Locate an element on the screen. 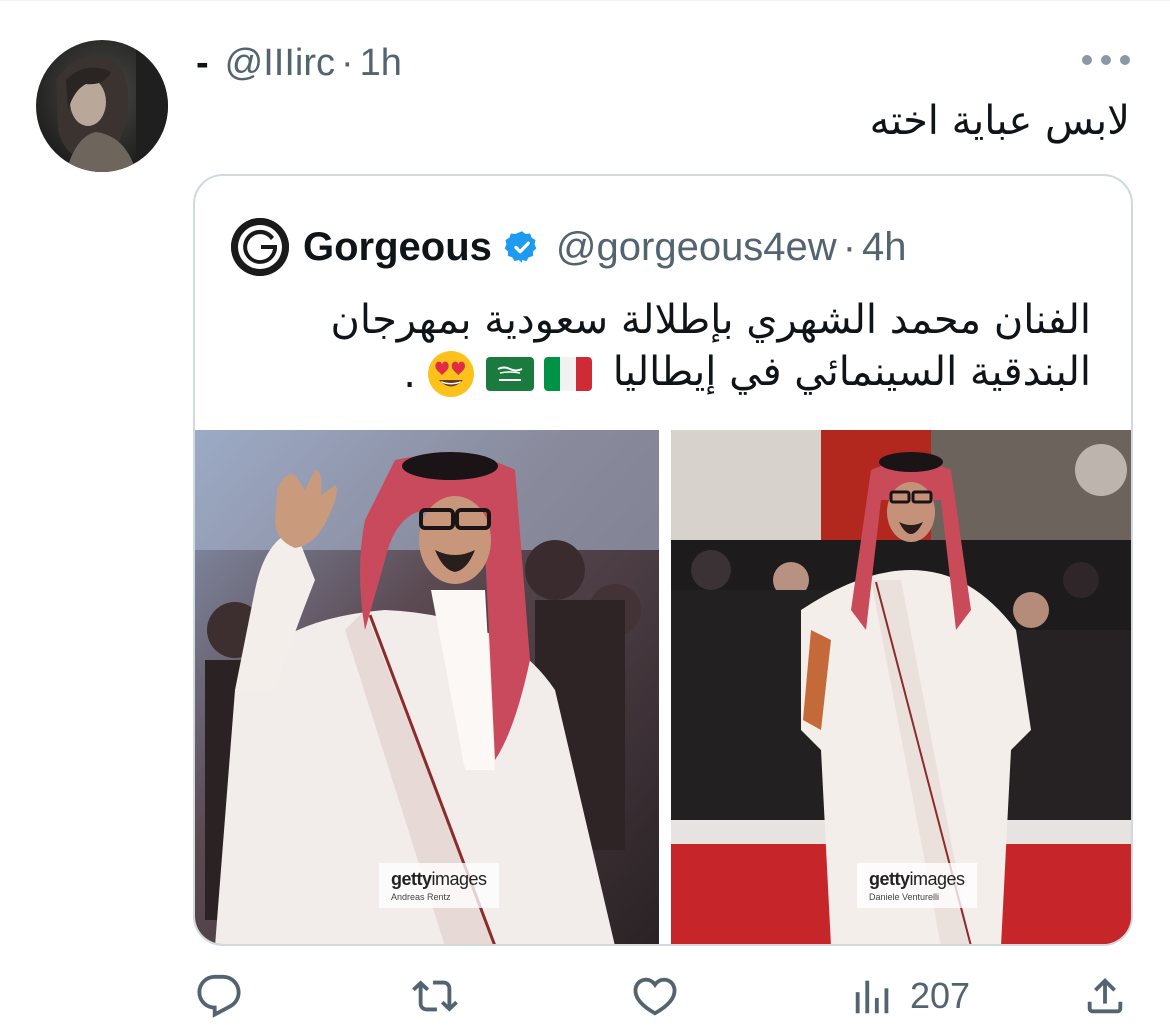  saudi-flag-icon is located at coordinates (510, 374).